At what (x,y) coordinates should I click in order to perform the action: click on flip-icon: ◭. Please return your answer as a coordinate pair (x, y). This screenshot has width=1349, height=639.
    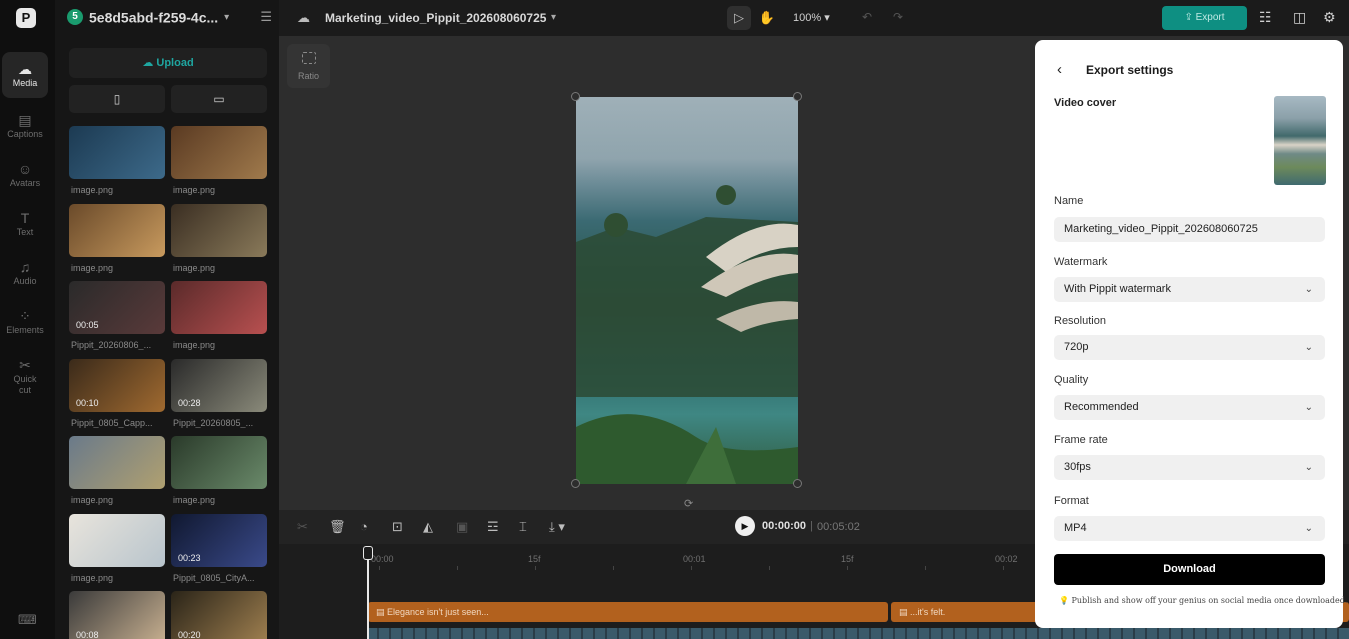
    Looking at the image, I should click on (428, 527).